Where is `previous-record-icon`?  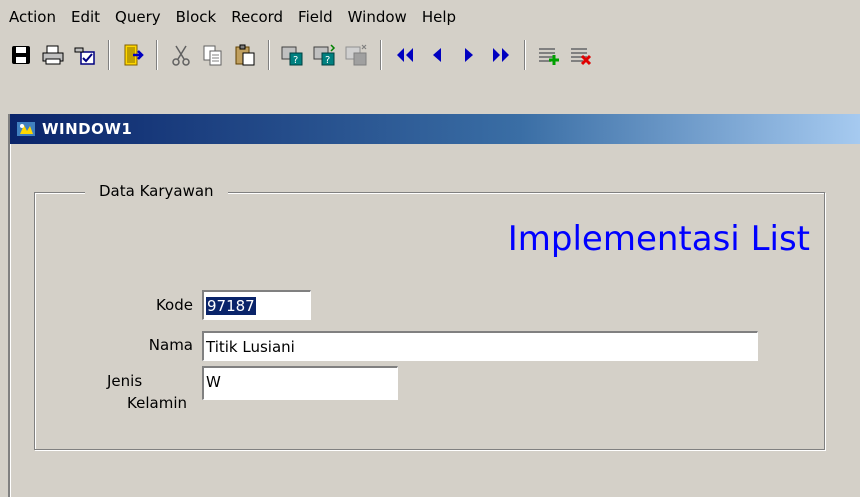
previous-record-icon is located at coordinates (437, 55).